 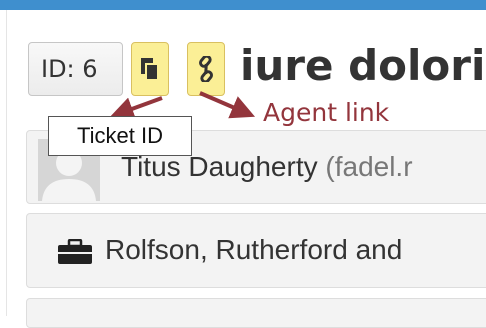 What do you see at coordinates (136, 108) in the screenshot?
I see `arrow-to-ticket-id` at bounding box center [136, 108].